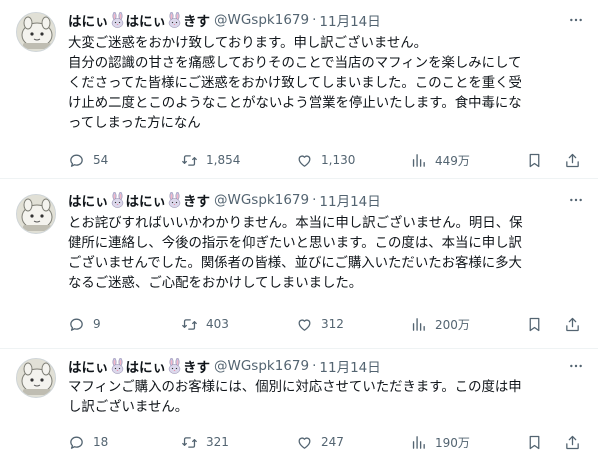  Describe the element at coordinates (320, 324) in the screenshot. I see `like-button: 312` at that location.